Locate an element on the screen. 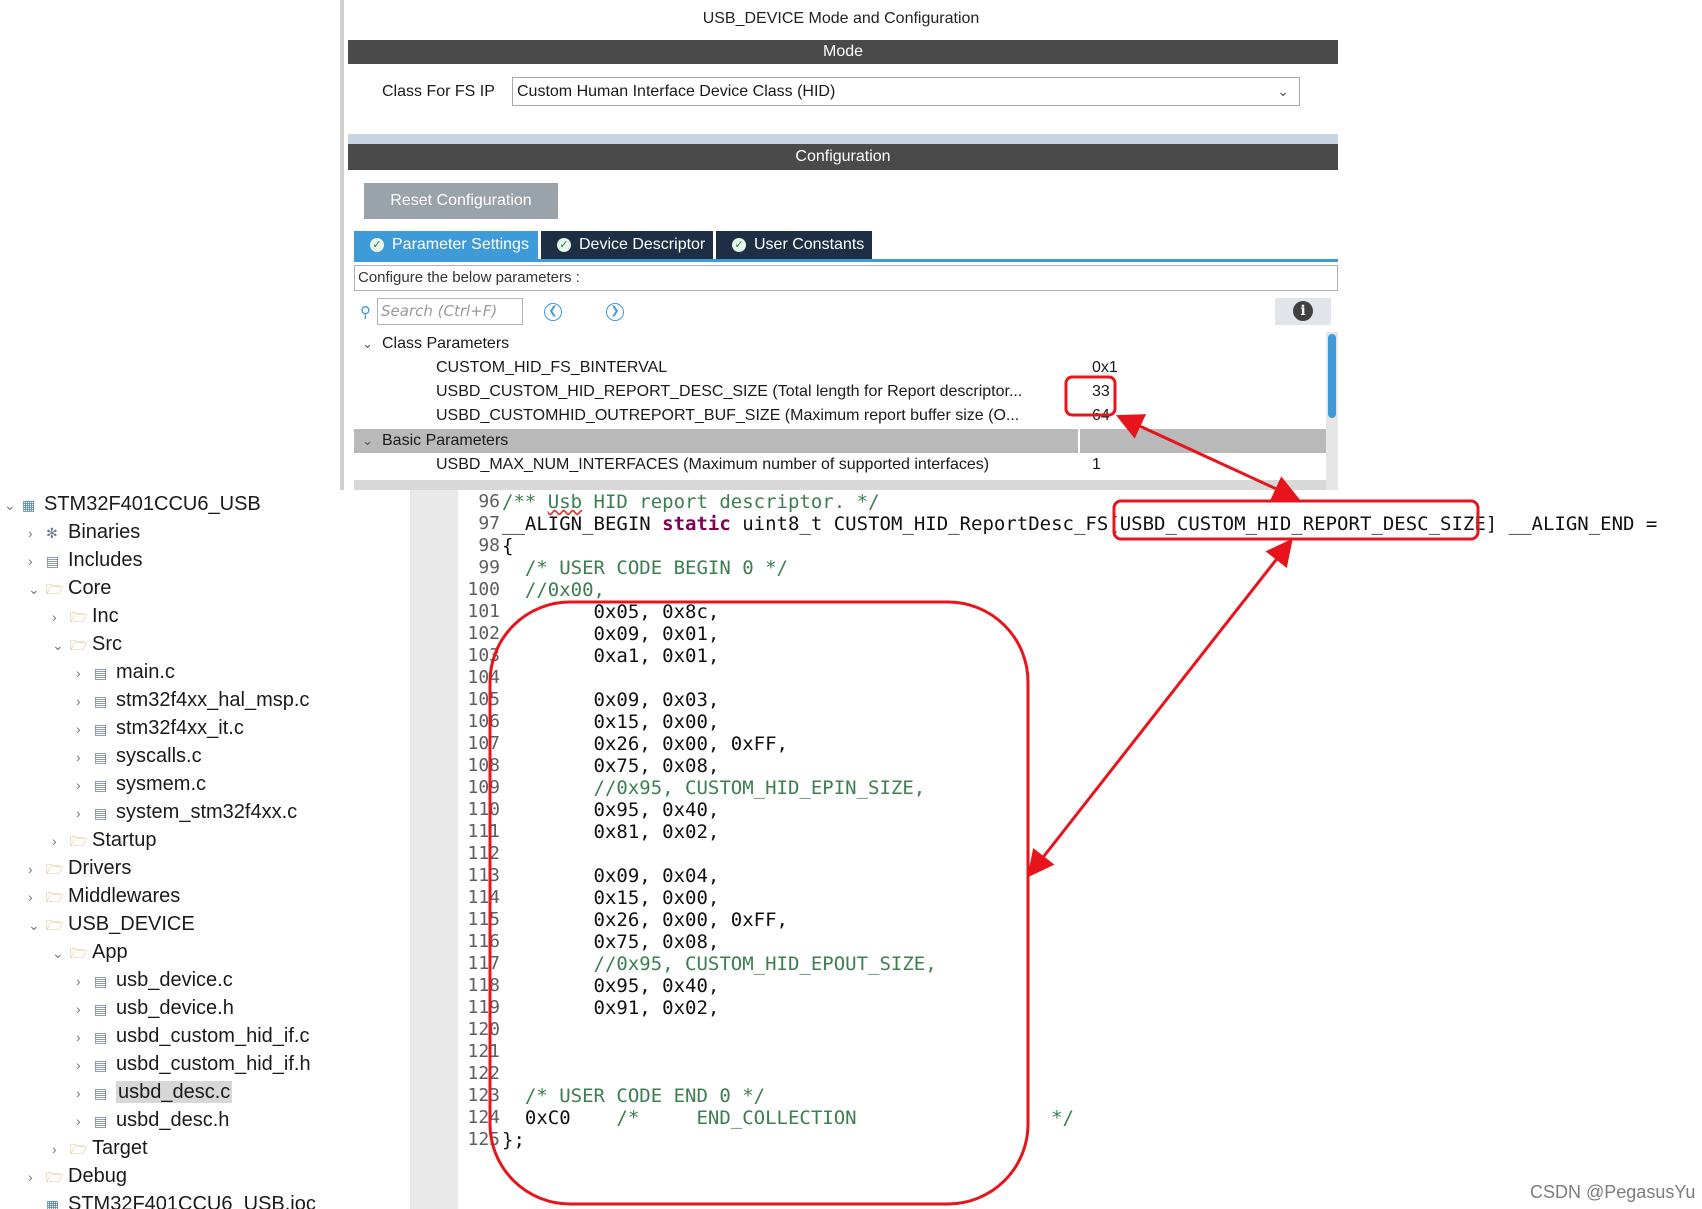 The width and height of the screenshot is (1702, 1209). tree-item: ⌄ 🗁 USB_DEVICE is located at coordinates (111, 924).